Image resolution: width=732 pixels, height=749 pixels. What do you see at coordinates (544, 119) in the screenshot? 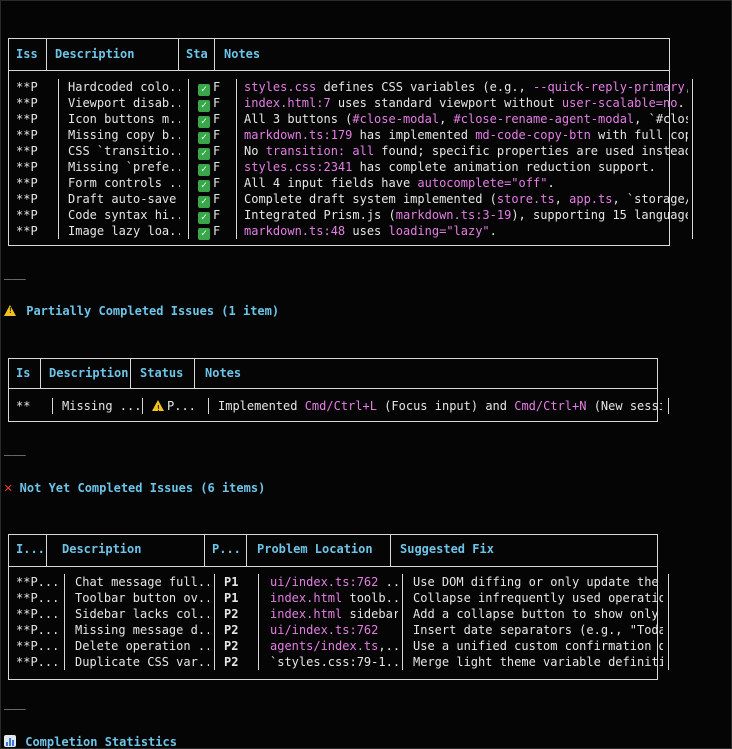
I see `code-span: #close-rename-agent-modal` at bounding box center [544, 119].